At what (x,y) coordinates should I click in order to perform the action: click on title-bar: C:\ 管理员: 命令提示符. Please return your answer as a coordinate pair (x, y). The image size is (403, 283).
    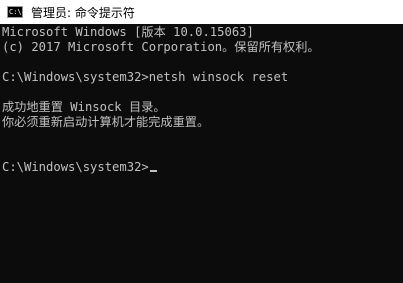
    Looking at the image, I should click on (201, 12).